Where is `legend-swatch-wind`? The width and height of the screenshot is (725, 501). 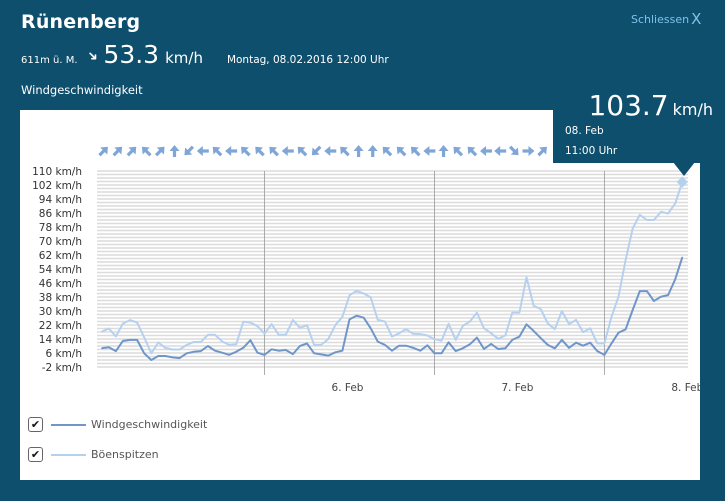 legend-swatch-wind is located at coordinates (68, 424).